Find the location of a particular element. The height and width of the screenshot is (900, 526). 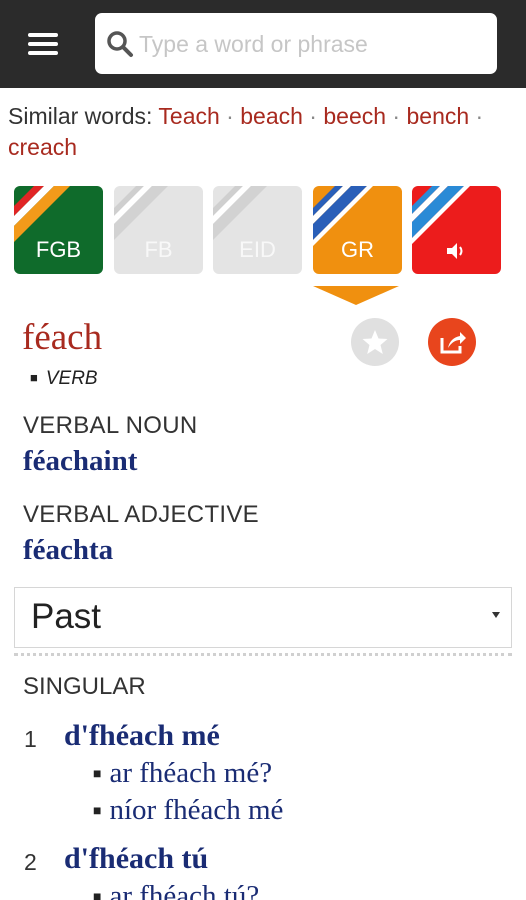

conjugation-question: ■ ar fhéach mé? is located at coordinates (182, 773).